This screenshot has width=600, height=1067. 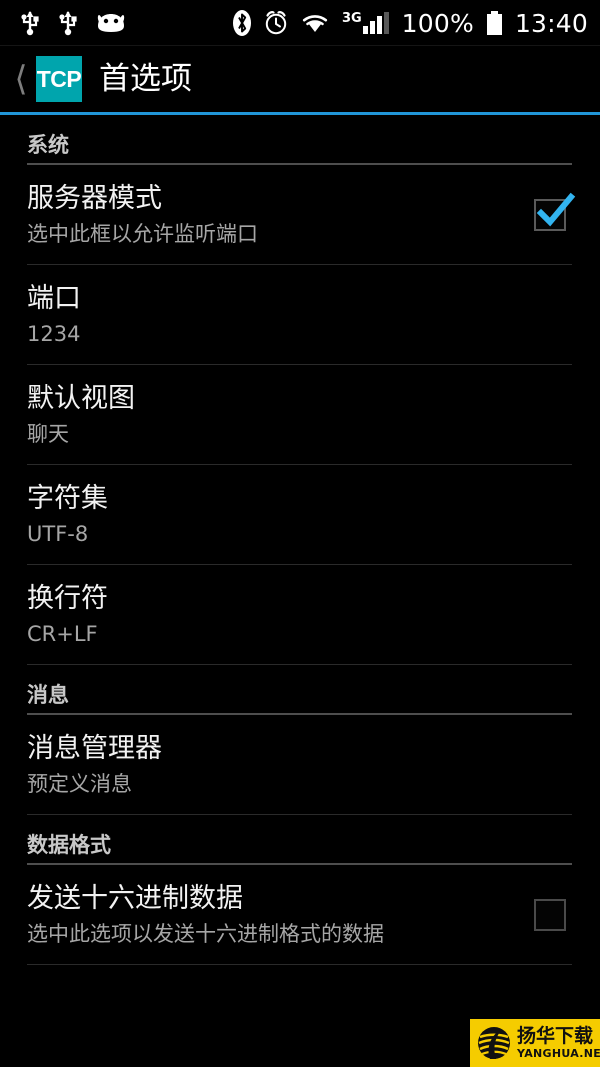 What do you see at coordinates (69, 845) in the screenshot?
I see `section-header-label: 数据格式` at bounding box center [69, 845].